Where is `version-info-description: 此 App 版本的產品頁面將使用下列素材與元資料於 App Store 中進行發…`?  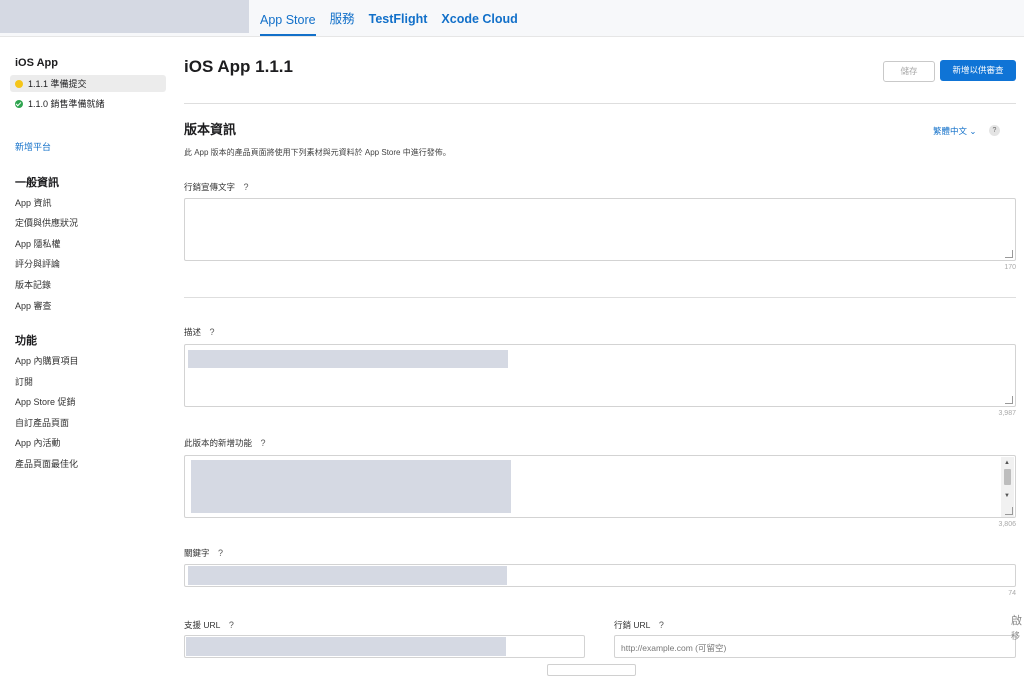
version-info-description: 此 App 版本的產品頁面將使用下列素材與元資料於 App Store 中進行發… is located at coordinates (317, 152).